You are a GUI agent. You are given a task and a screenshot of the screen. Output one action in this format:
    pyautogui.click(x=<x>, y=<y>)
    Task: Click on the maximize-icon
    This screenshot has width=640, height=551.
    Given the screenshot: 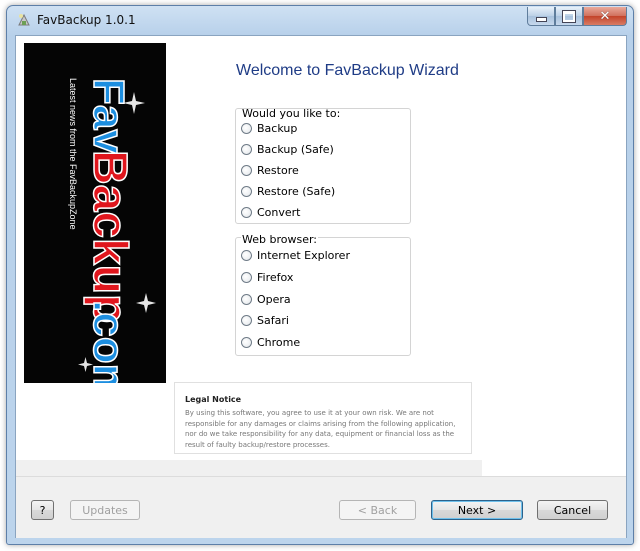 What is the action you would take?
    pyautogui.click(x=569, y=16)
    